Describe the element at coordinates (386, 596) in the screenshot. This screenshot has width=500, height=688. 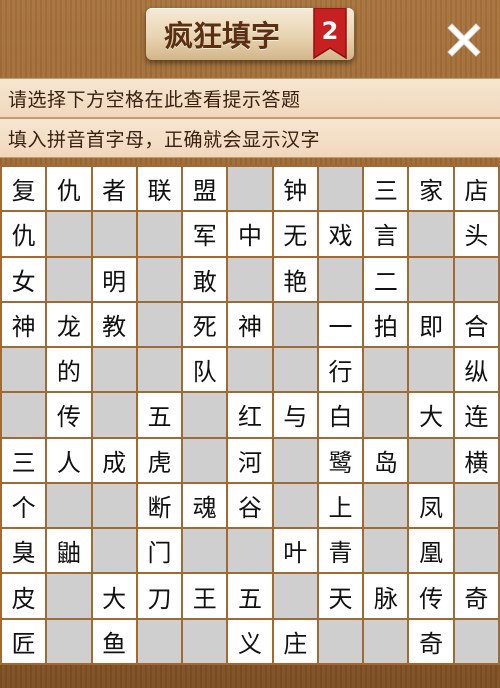
I see `grid-cell: 脉` at that location.